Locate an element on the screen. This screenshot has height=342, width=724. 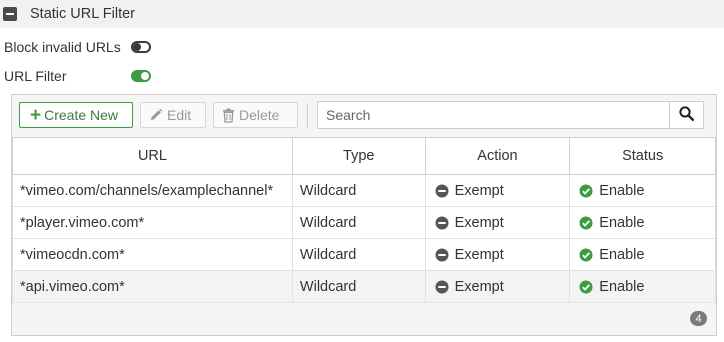
plus-icon: + is located at coordinates (36, 115).